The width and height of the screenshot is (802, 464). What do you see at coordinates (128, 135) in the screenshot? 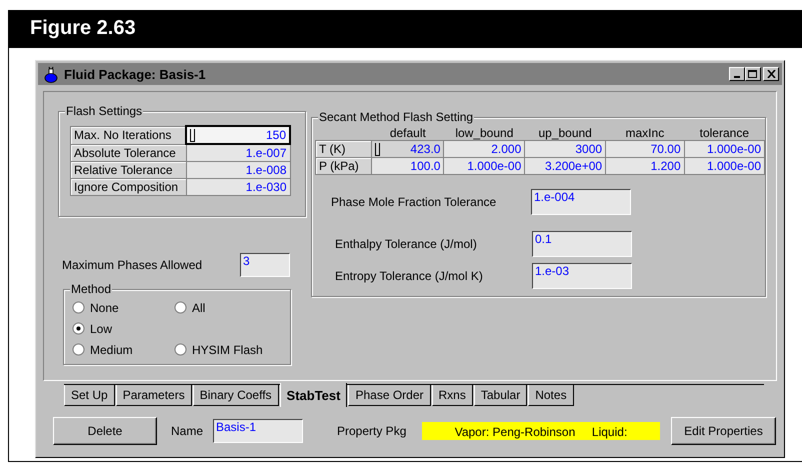
I see `row-label: Max. No Iterations` at bounding box center [128, 135].